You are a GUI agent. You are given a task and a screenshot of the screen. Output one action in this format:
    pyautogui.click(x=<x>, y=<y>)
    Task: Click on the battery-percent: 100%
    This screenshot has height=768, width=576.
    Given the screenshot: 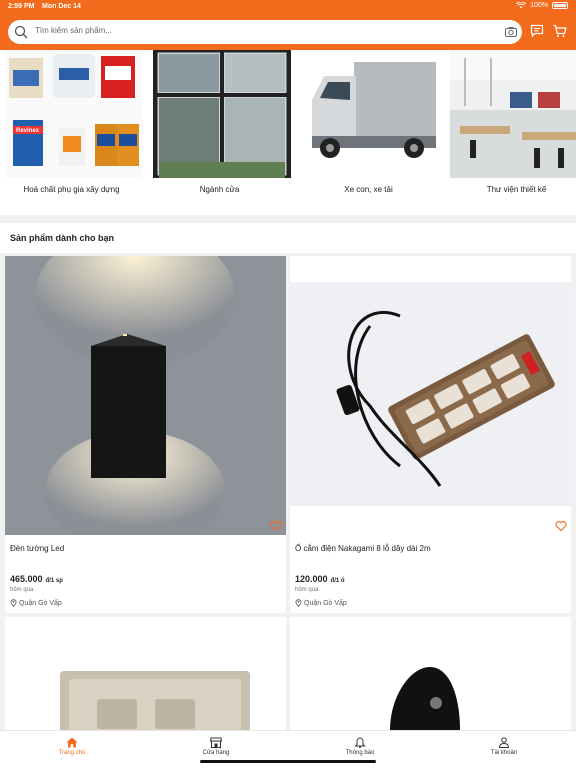 What is the action you would take?
    pyautogui.click(x=539, y=5)
    